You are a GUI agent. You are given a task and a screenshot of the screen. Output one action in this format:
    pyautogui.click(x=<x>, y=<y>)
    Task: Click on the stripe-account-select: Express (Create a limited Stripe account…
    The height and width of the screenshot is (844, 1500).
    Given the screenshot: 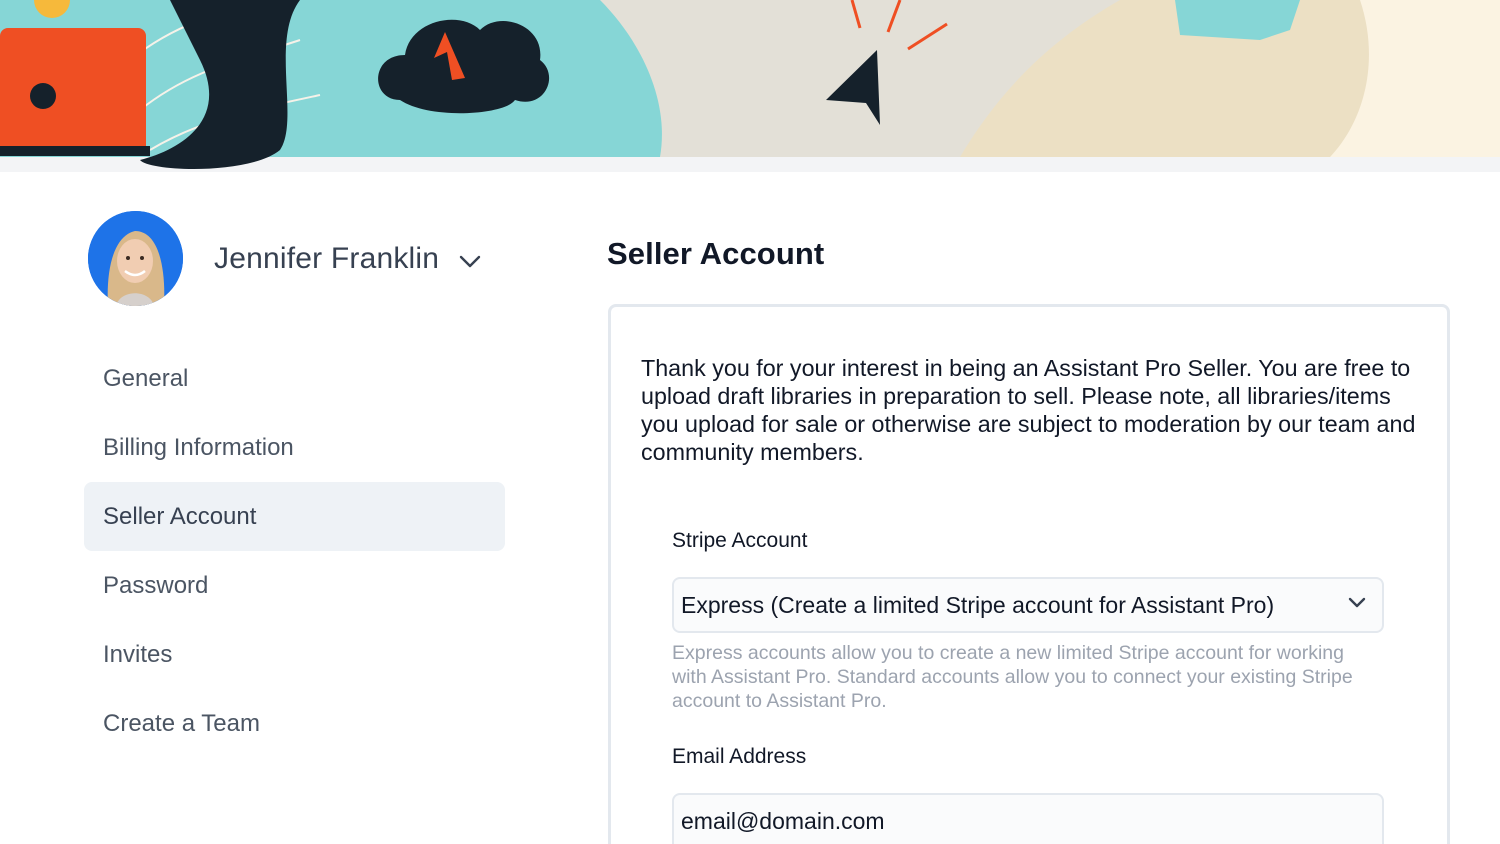 What is the action you would take?
    pyautogui.click(x=1028, y=605)
    